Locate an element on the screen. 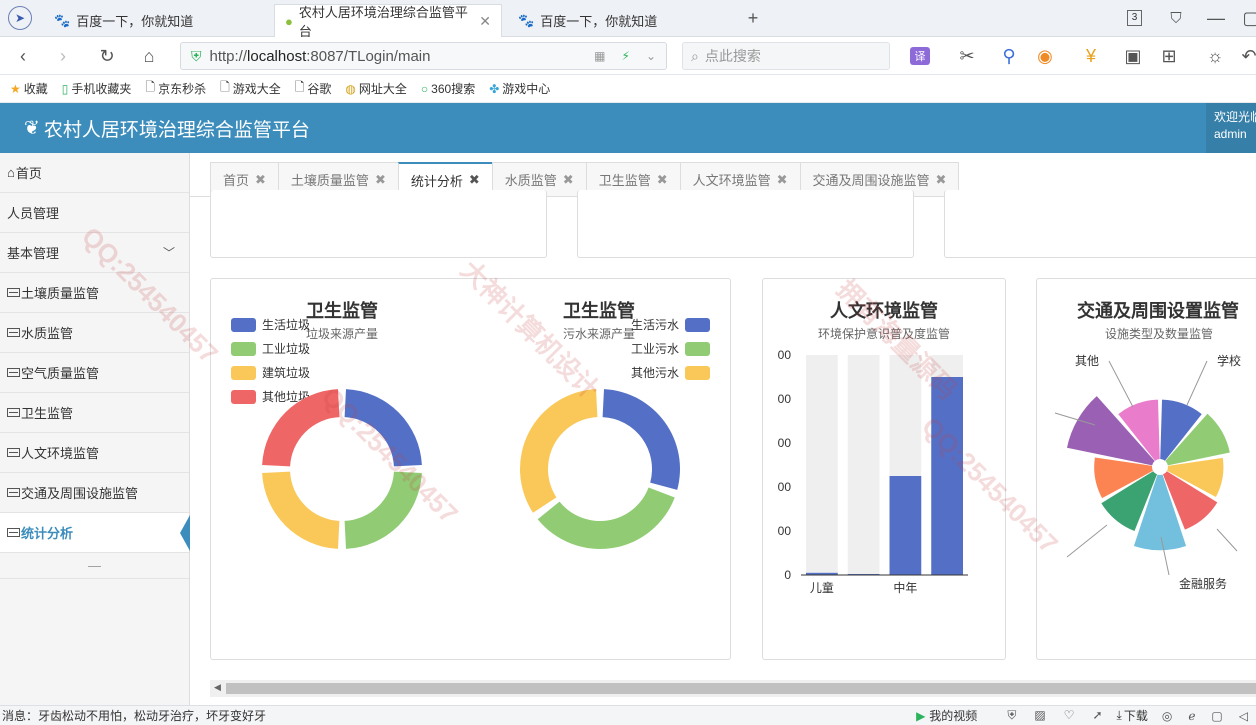 This screenshot has width=1256, height=725. bookmark-item: 🗋 游戏大全 is located at coordinates (250, 88).